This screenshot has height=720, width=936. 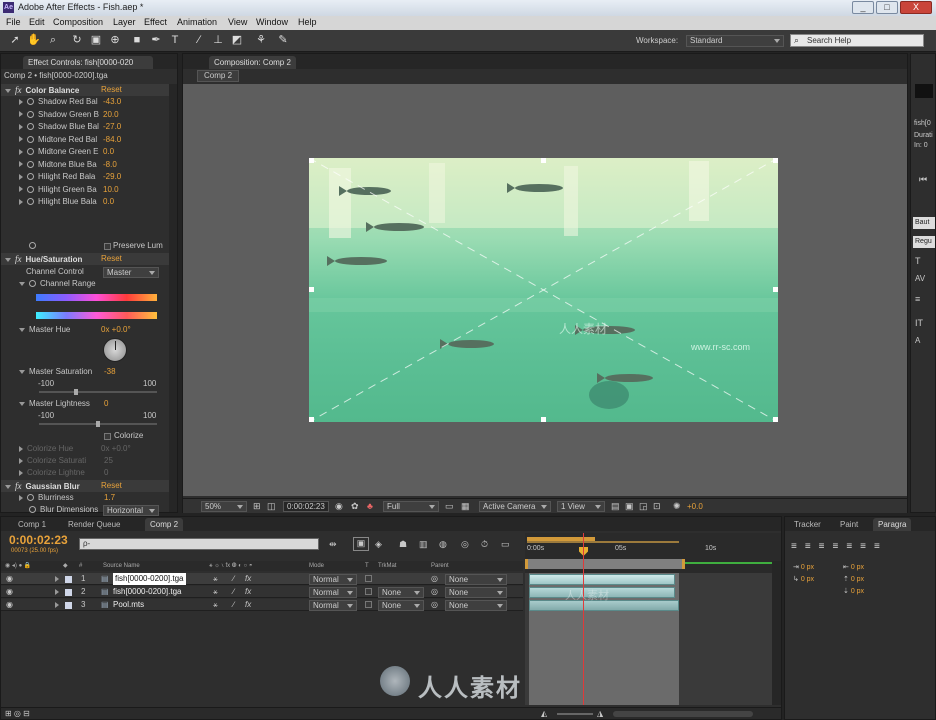 What do you see at coordinates (401, 605) in the screenshot?
I see `track-matte-dropdown: None` at bounding box center [401, 605].